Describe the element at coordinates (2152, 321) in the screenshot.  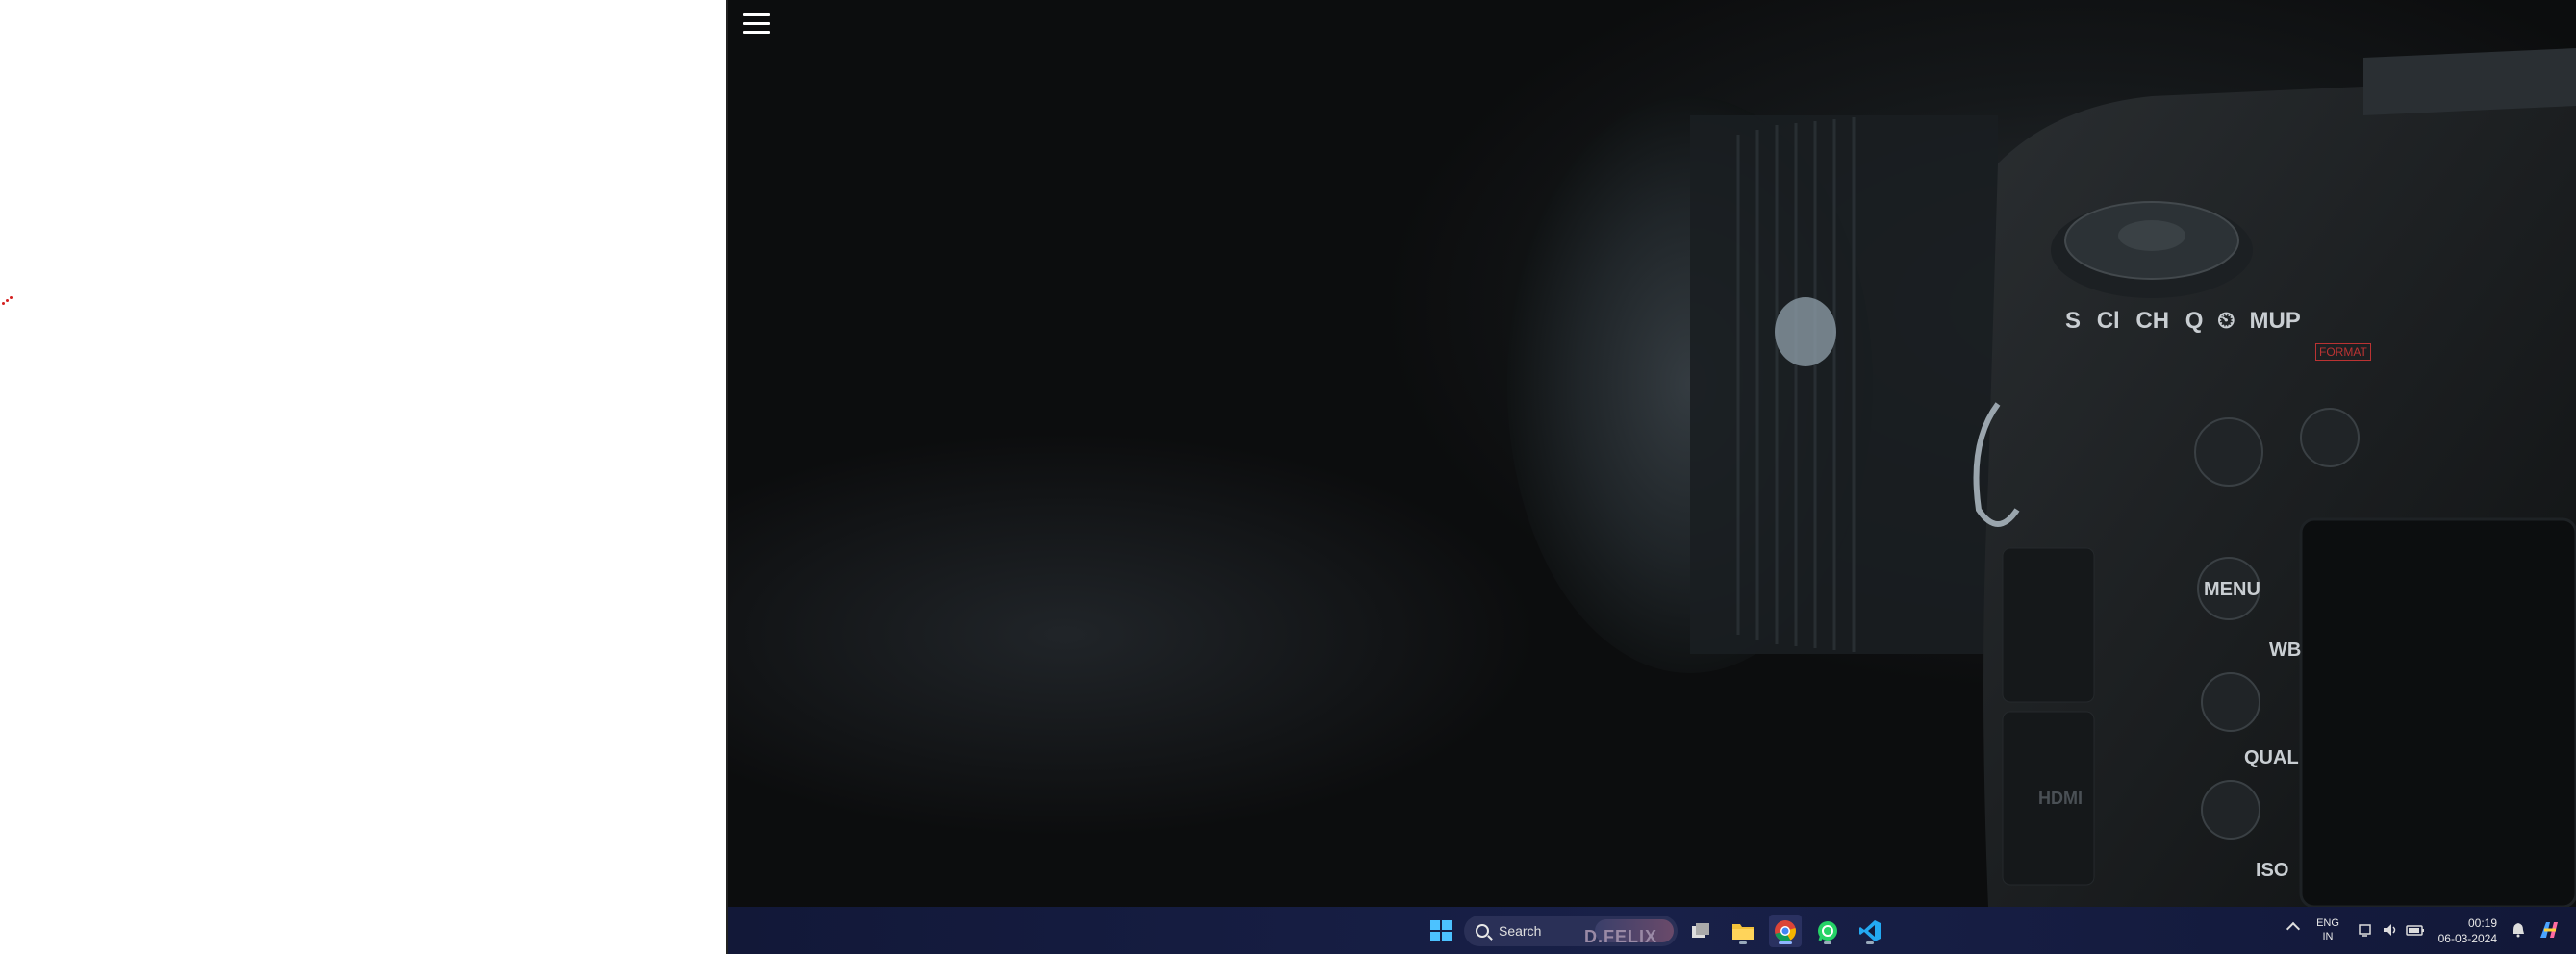
I see `dial-ch: CH` at that location.